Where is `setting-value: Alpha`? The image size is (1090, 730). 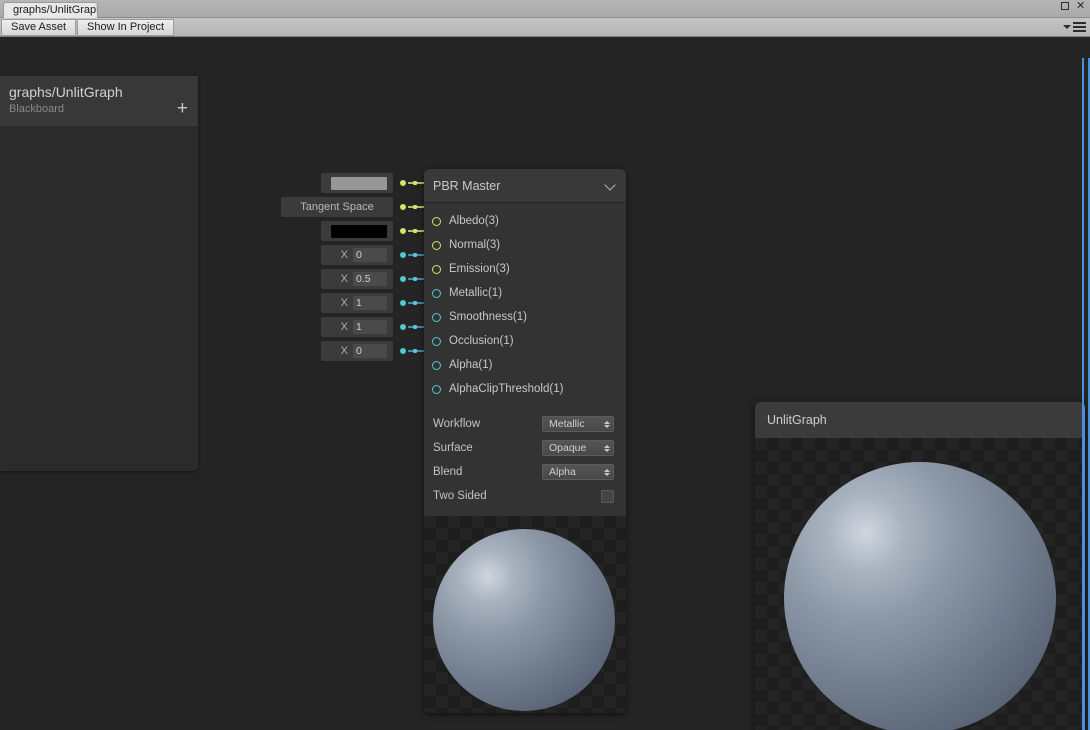 setting-value: Alpha is located at coordinates (562, 472).